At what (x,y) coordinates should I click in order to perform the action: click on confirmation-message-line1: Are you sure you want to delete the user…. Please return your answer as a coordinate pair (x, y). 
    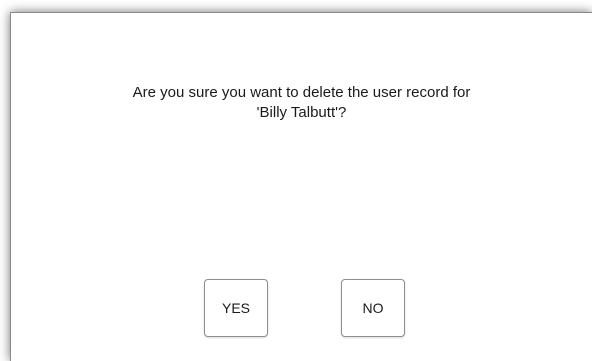
    Looking at the image, I should click on (301, 92).